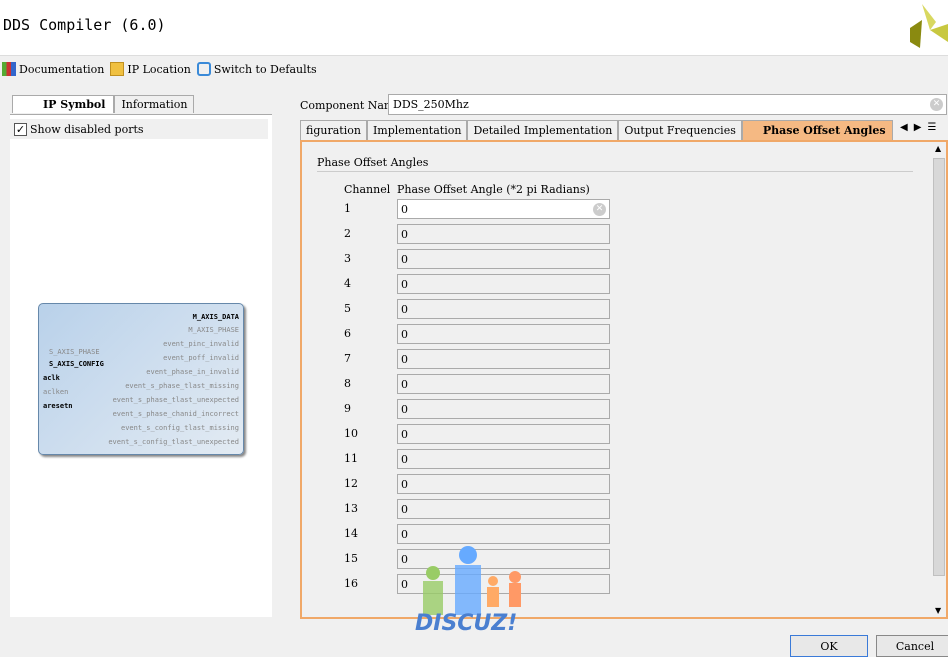 Image resolution: width=948 pixels, height=657 pixels. Describe the element at coordinates (179, 428) in the screenshot. I see `port: event_s_config_tlast_missing` at that location.